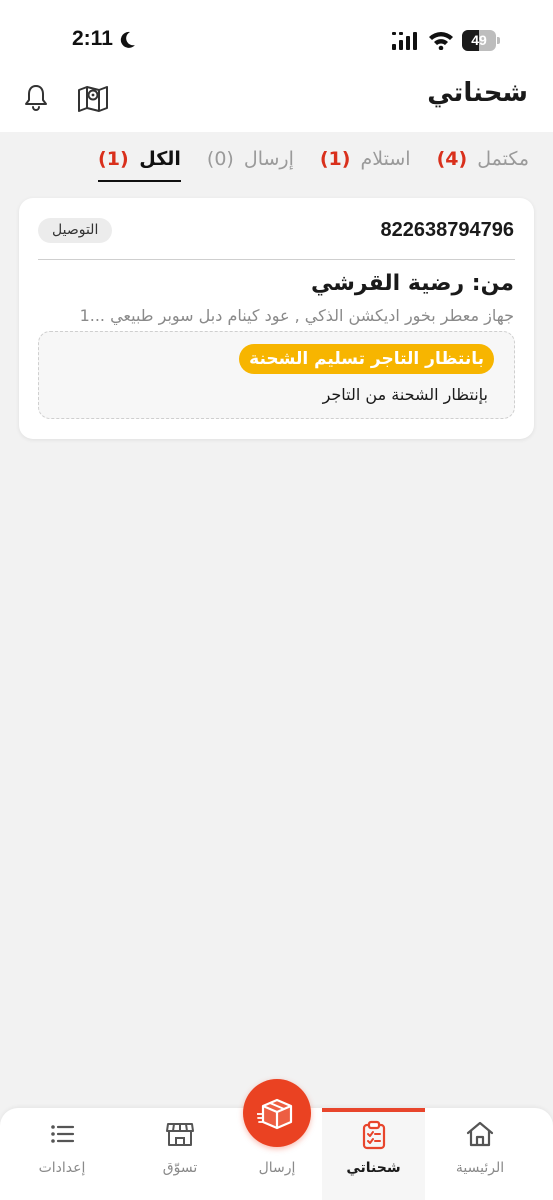 This screenshot has width=553, height=1200. Describe the element at coordinates (412, 283) in the screenshot. I see `sender-name: من: رضية القرشي` at that location.